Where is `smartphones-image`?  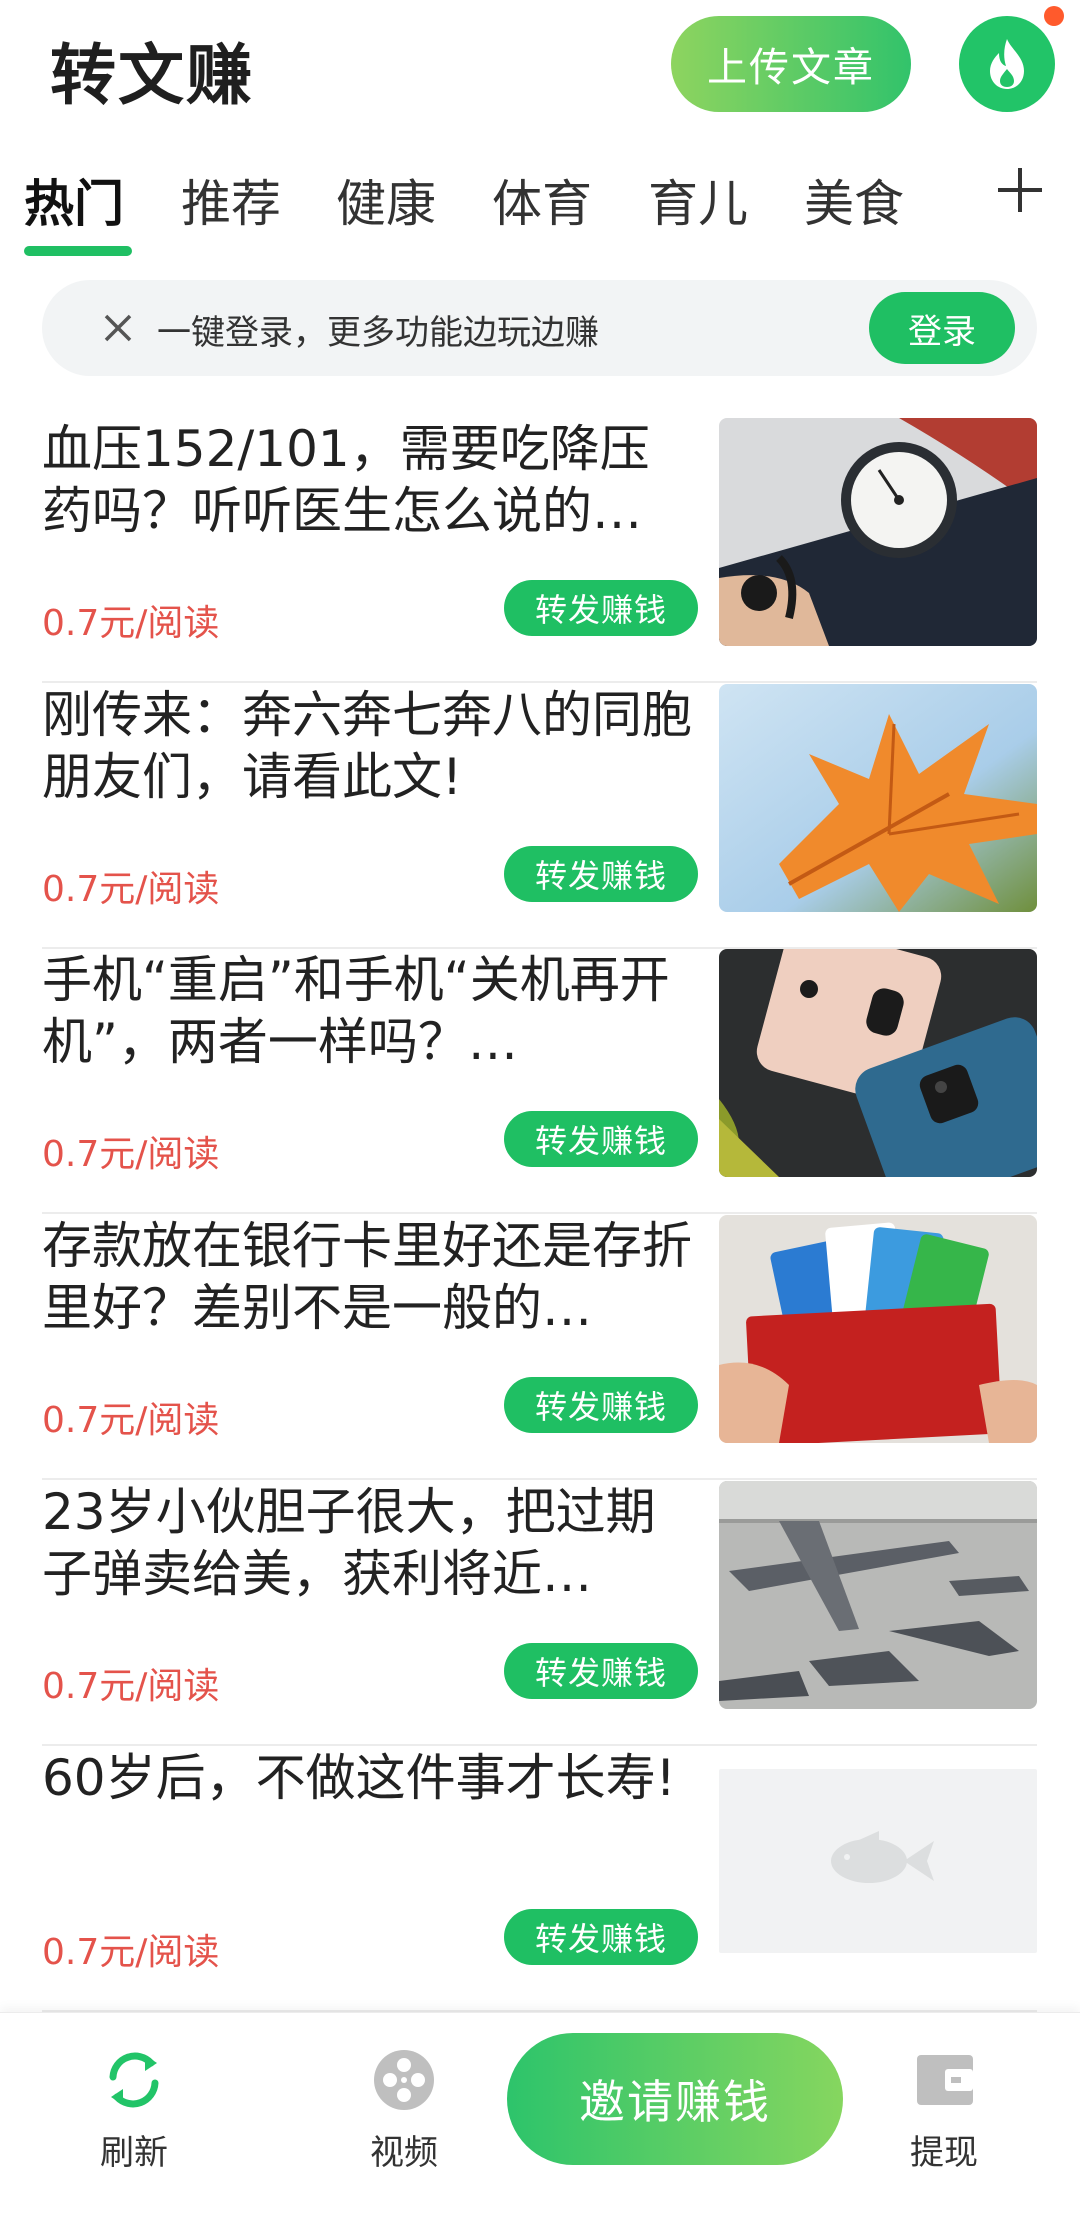 smartphones-image is located at coordinates (878, 1063).